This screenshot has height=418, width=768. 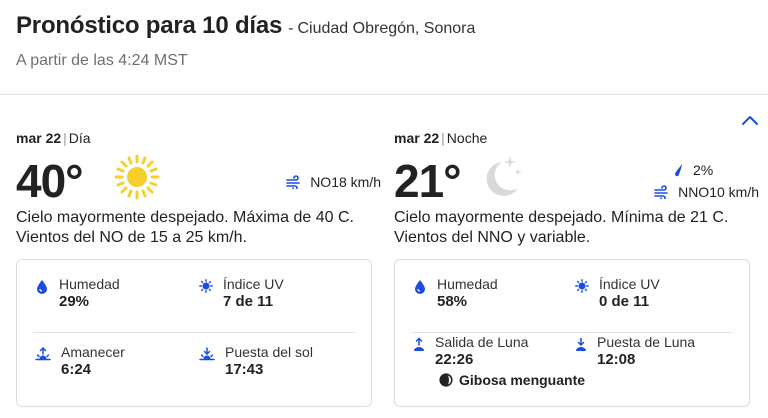 I want to click on moonset-label: Puesta de Luna, so click(x=646, y=342).